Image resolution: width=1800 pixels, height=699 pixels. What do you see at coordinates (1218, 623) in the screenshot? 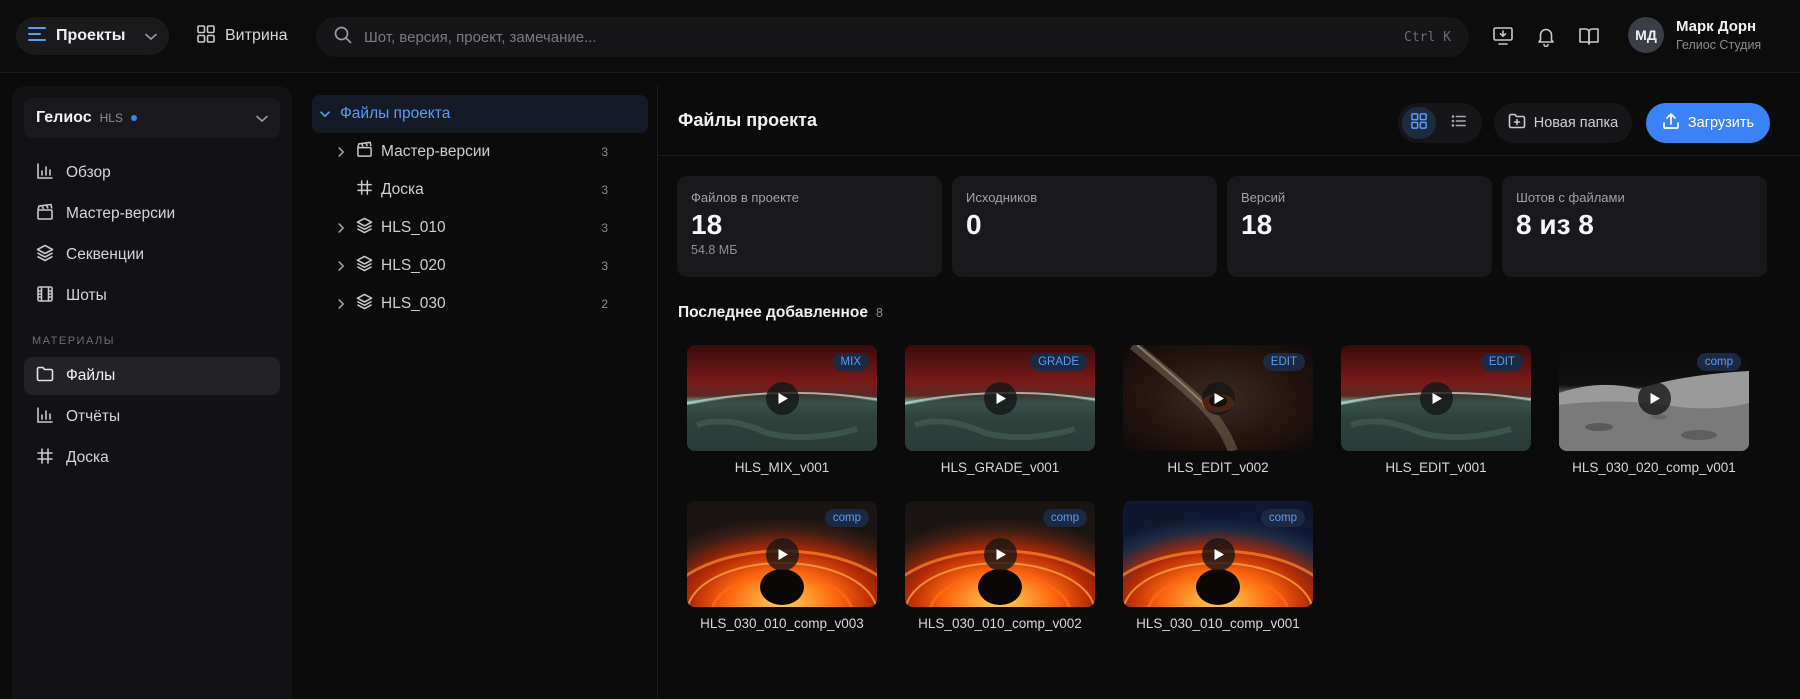
I see `file-name: HLS_030_010_comp_v001` at bounding box center [1218, 623].